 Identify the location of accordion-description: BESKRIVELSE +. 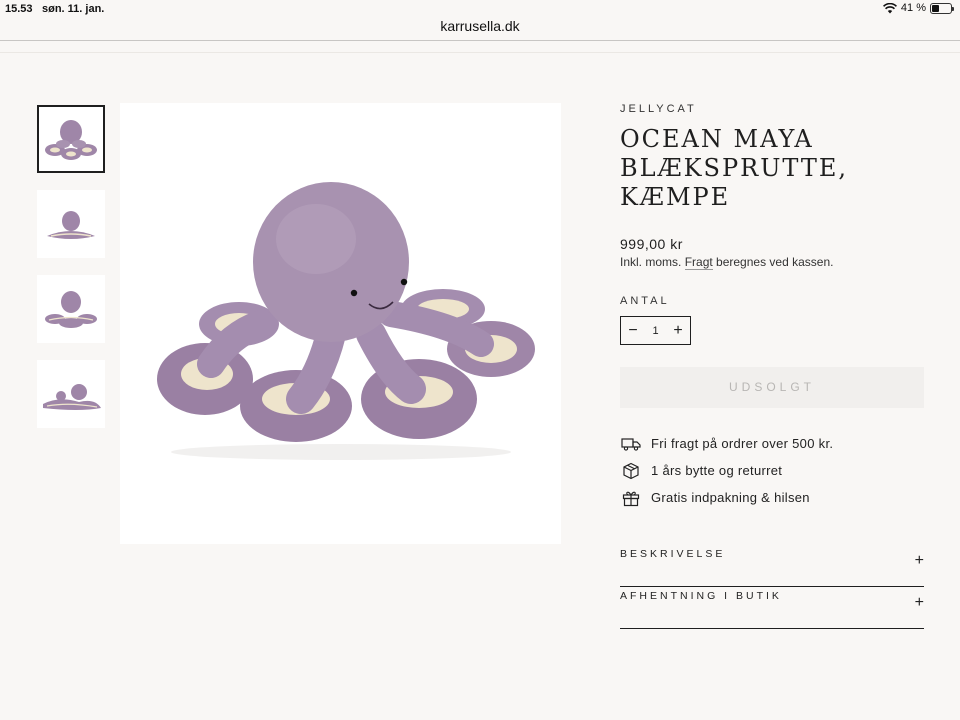
(772, 566).